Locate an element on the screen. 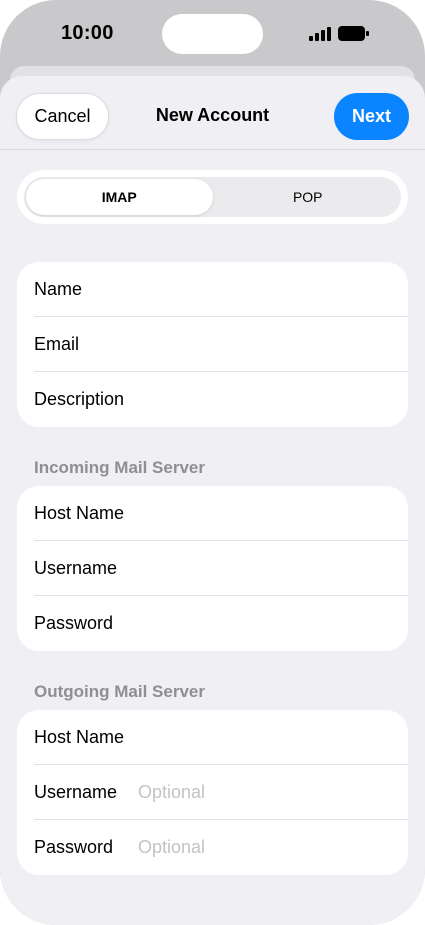 The image size is (425, 925). signal-icon is located at coordinates (320, 36).